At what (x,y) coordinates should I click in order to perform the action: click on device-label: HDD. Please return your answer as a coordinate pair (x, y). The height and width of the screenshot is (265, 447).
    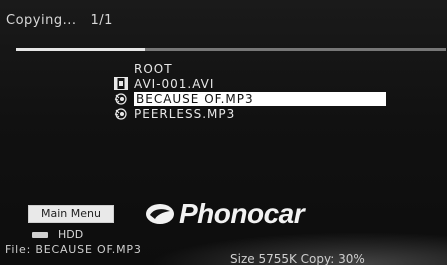
    Looking at the image, I should click on (71, 234).